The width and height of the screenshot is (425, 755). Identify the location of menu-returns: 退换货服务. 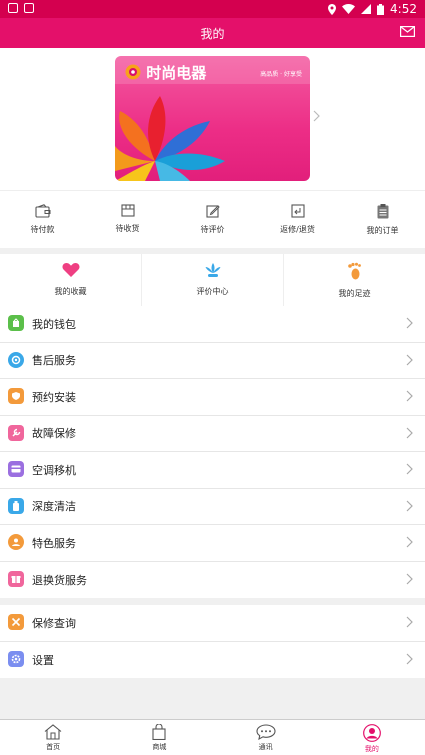
(212, 580).